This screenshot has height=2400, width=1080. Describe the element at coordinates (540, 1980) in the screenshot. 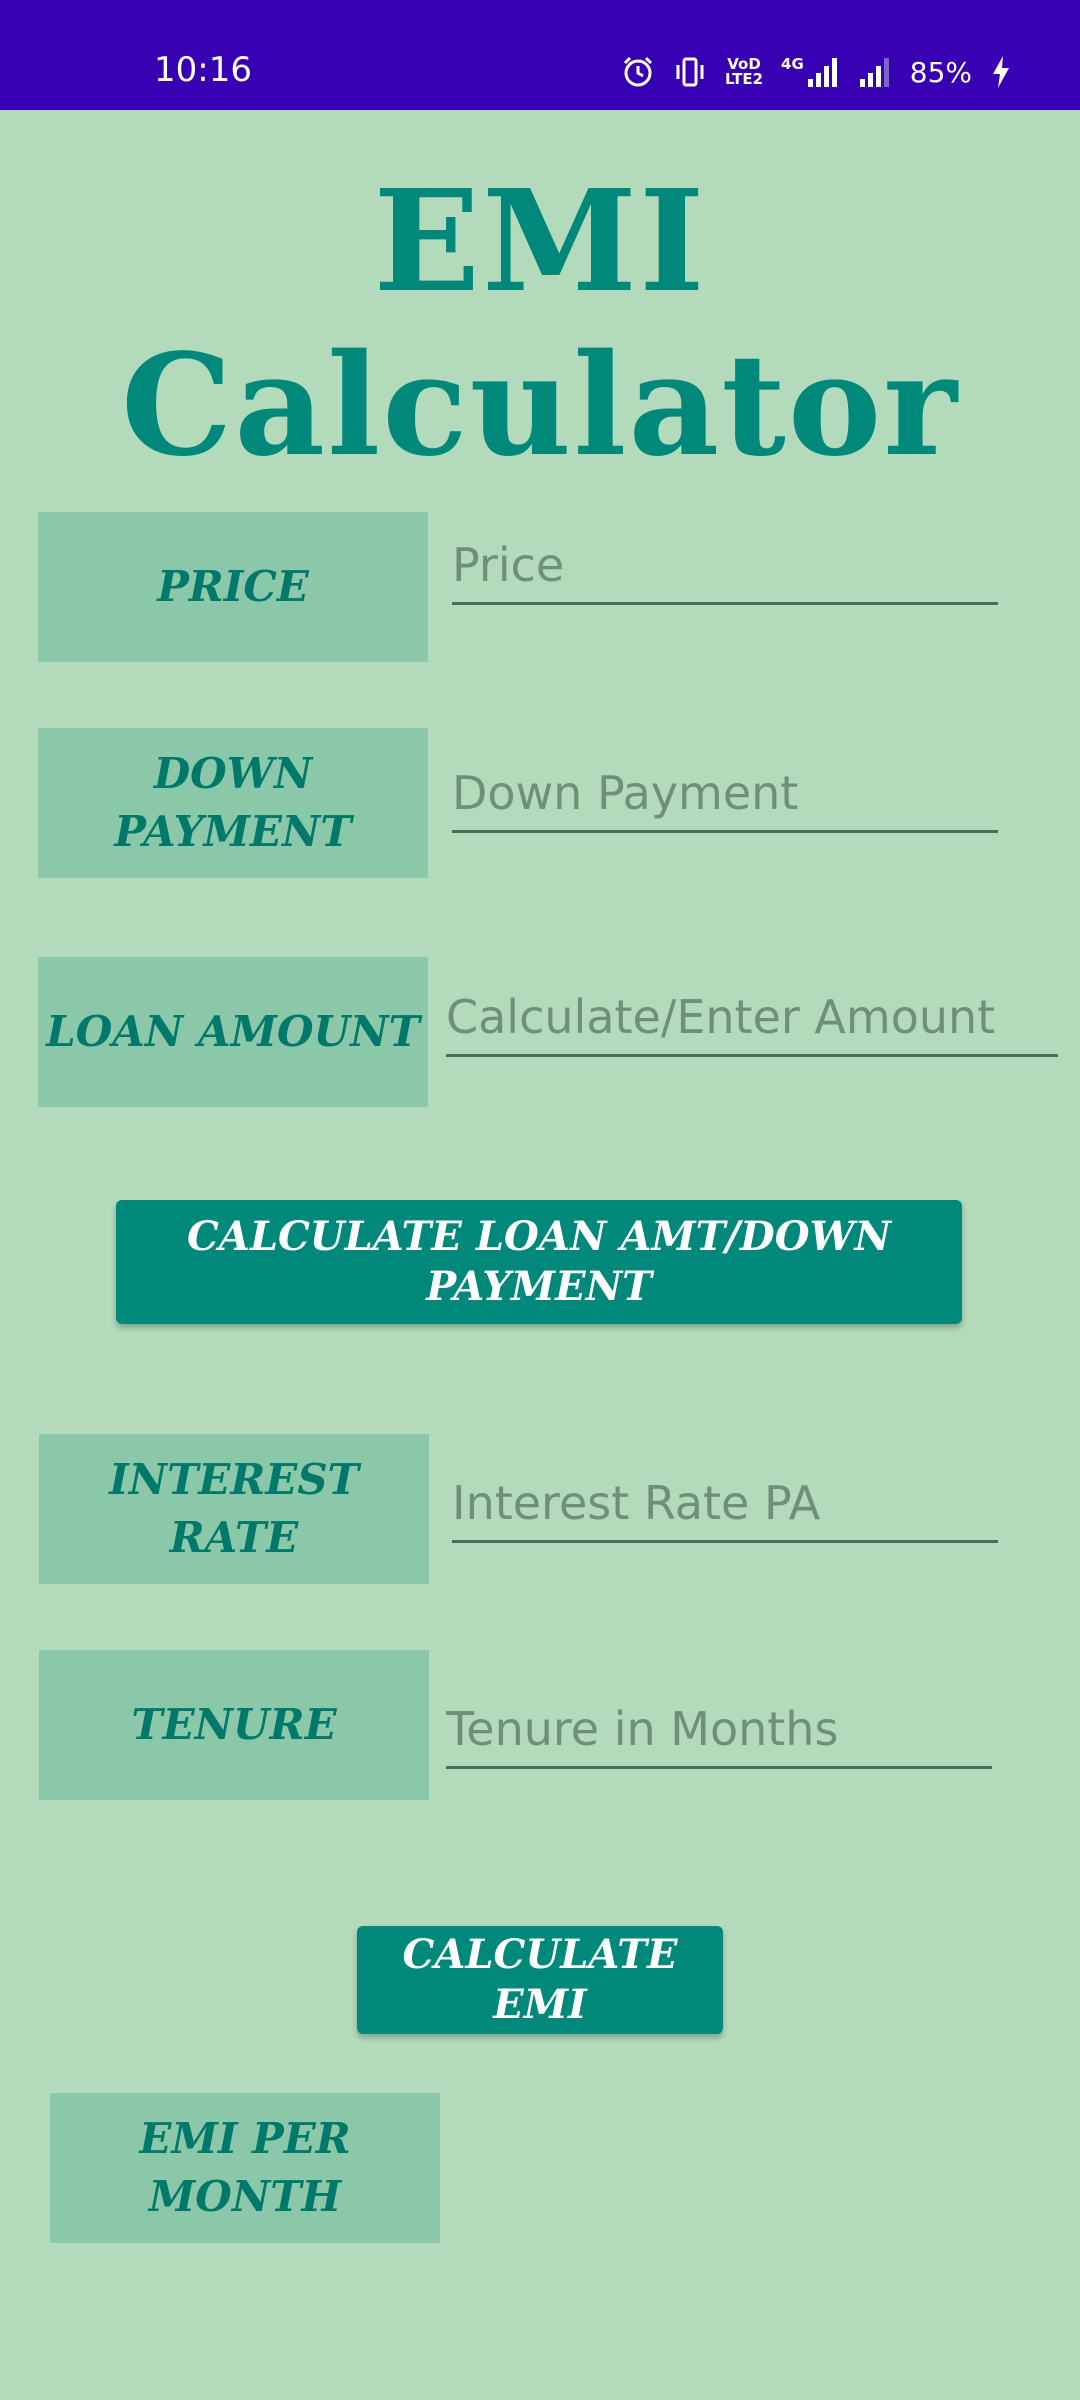

I see `calculate-emi-button: CALCULATE EMI` at that location.